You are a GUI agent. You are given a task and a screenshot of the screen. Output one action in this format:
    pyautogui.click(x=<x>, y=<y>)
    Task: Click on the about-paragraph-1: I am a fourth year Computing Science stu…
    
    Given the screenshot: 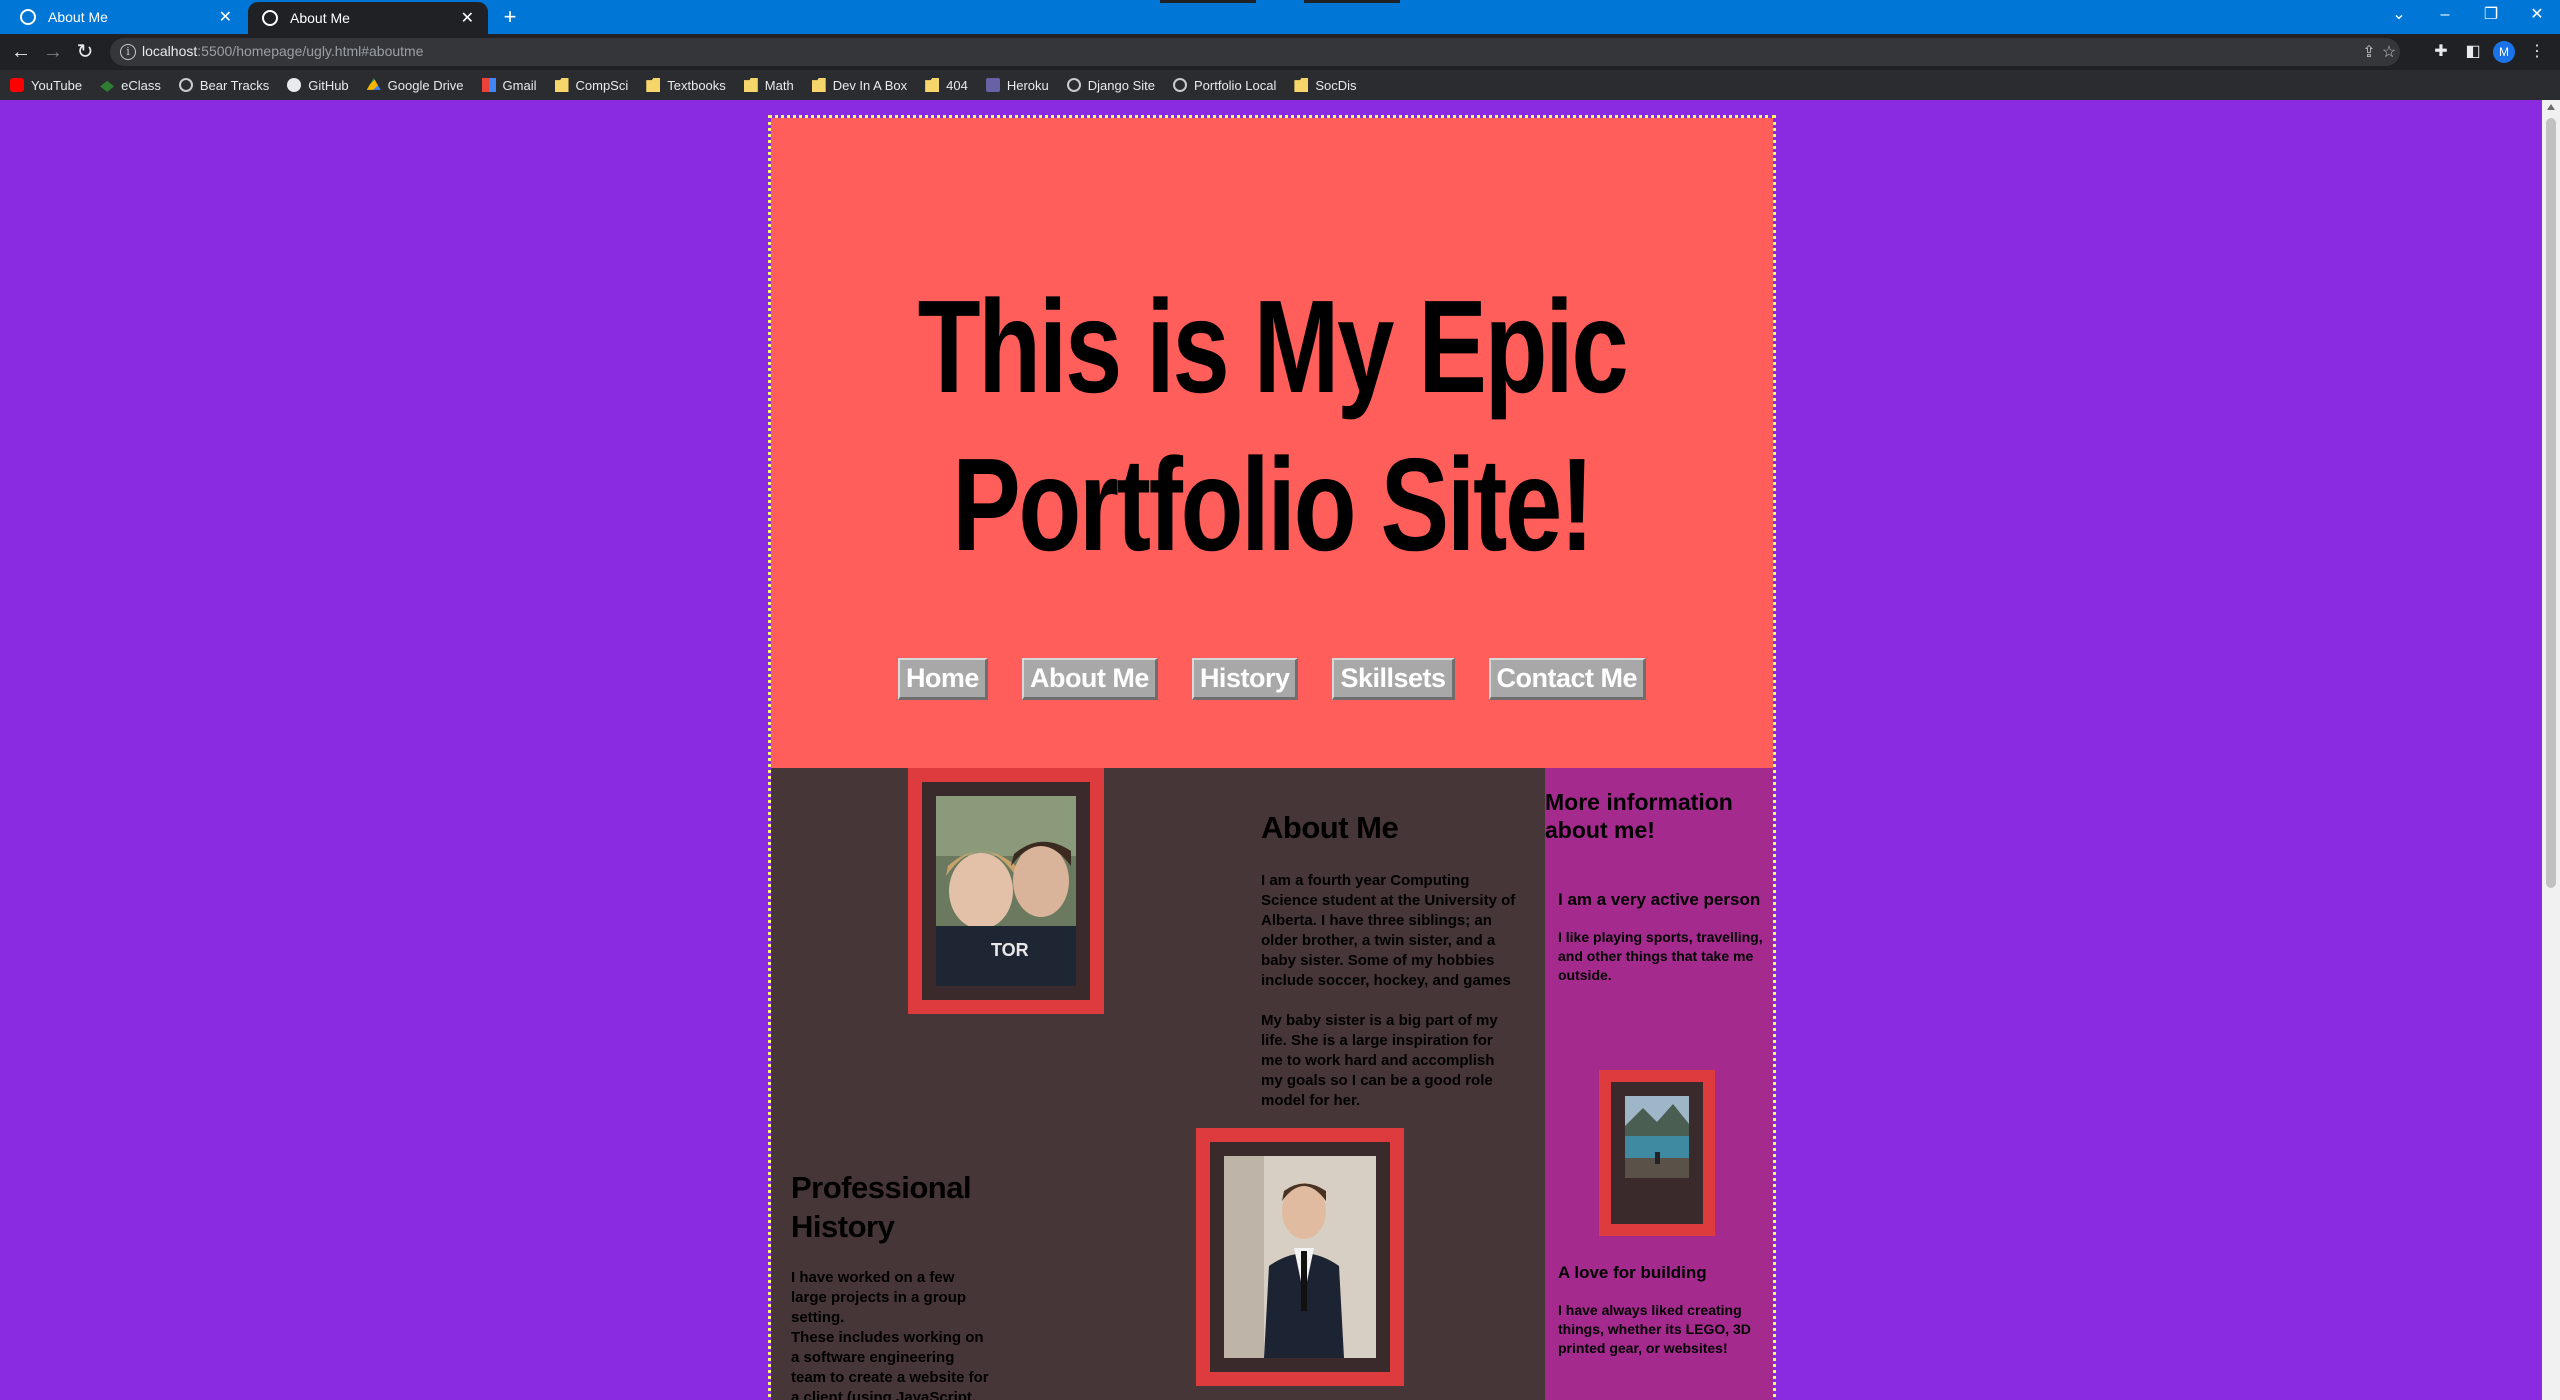 What is the action you would take?
    pyautogui.click(x=1388, y=930)
    